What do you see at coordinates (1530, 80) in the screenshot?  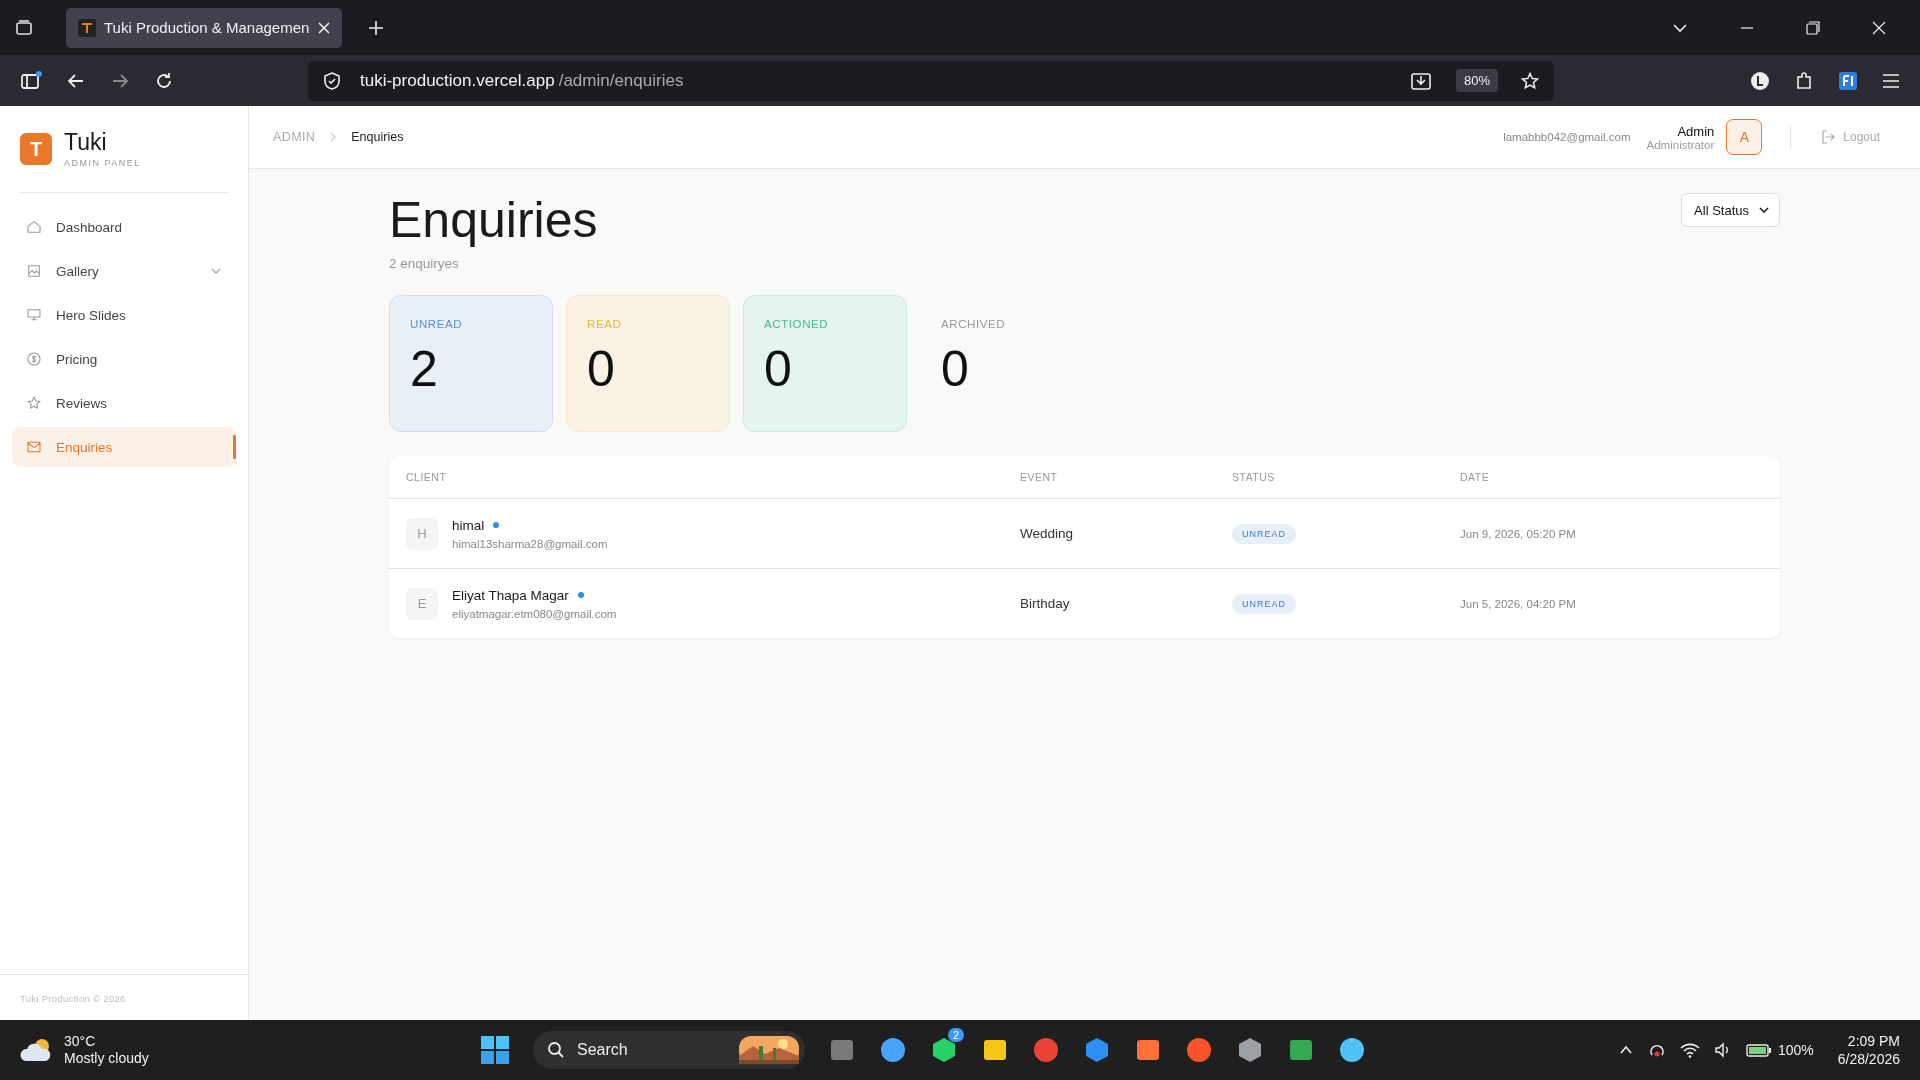 I see `star-icon` at bounding box center [1530, 80].